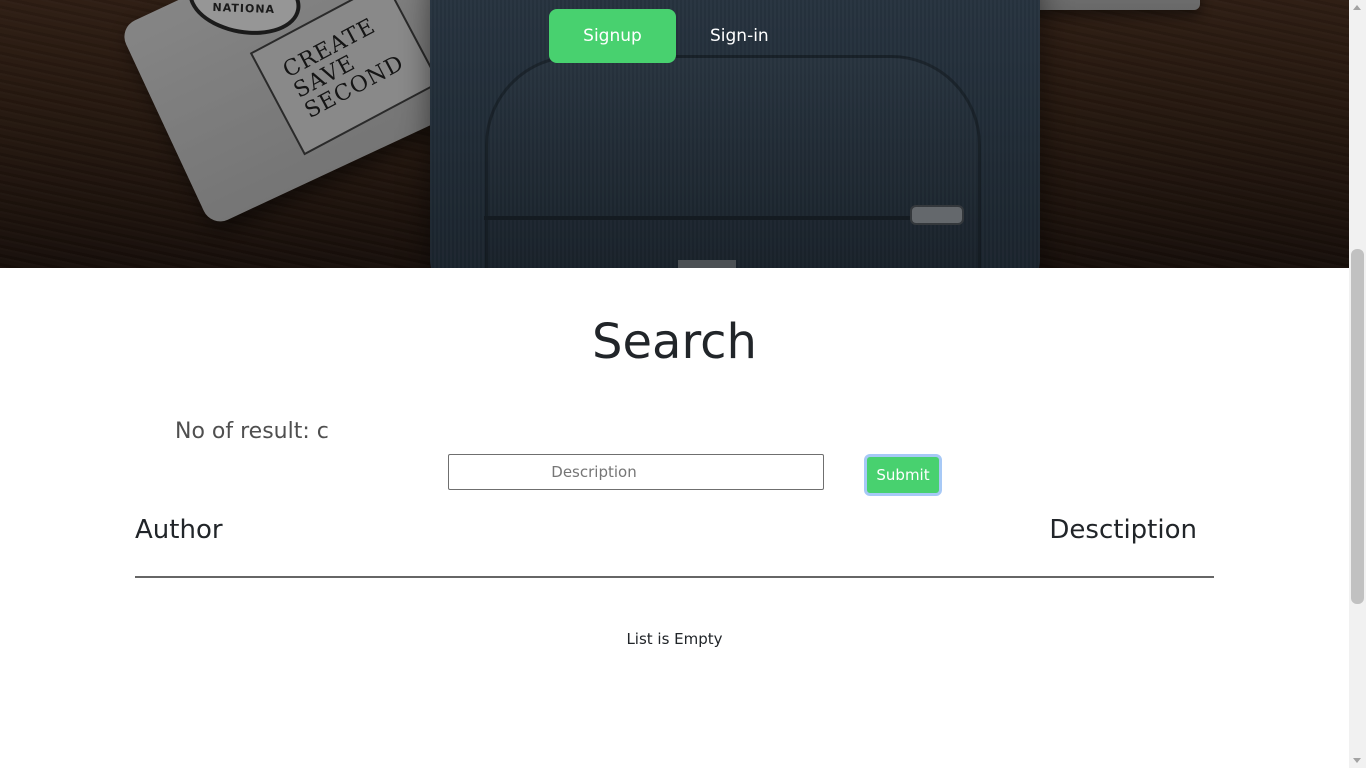 Image resolution: width=1366 pixels, height=768 pixels. Describe the element at coordinates (244, 8) in the screenshot. I see `hero-sticker-text-left: NATIONA` at that location.